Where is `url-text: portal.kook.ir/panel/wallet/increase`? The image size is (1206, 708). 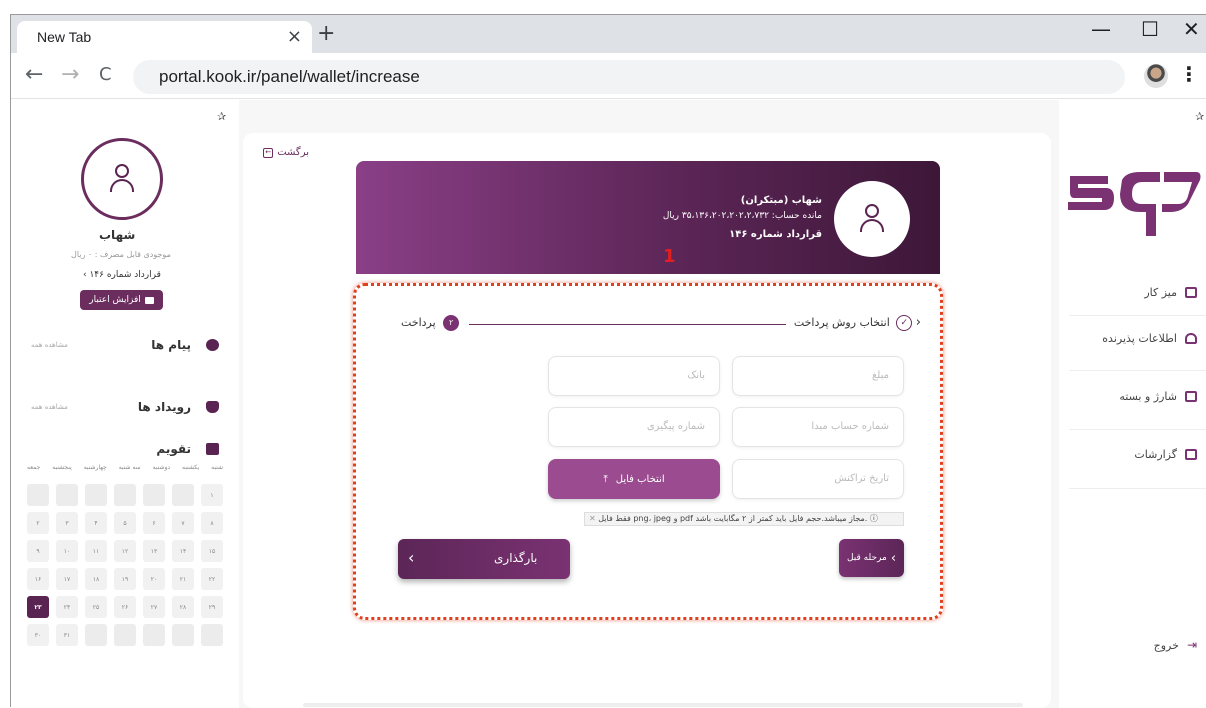 url-text: portal.kook.ir/panel/wallet/increase is located at coordinates (289, 76).